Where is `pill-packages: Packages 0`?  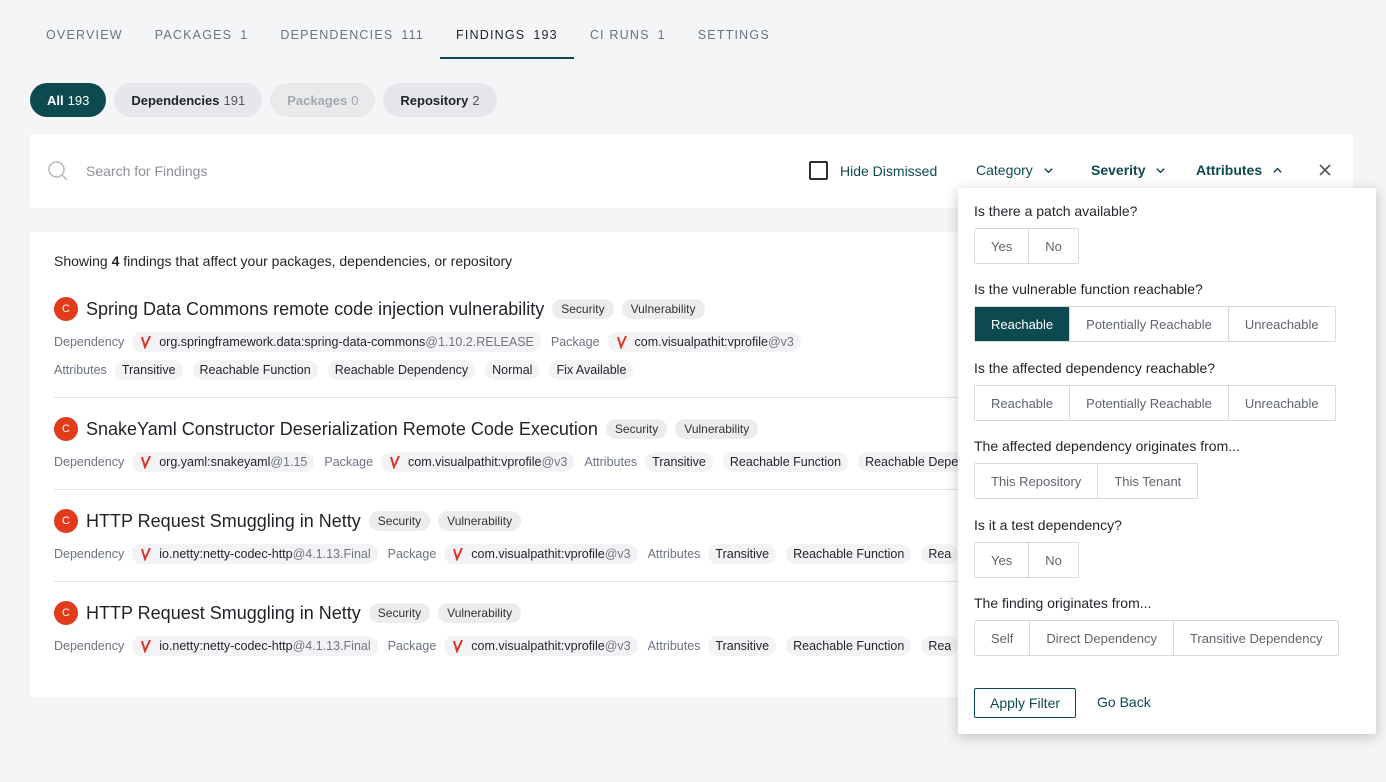 pill-packages: Packages 0 is located at coordinates (323, 100).